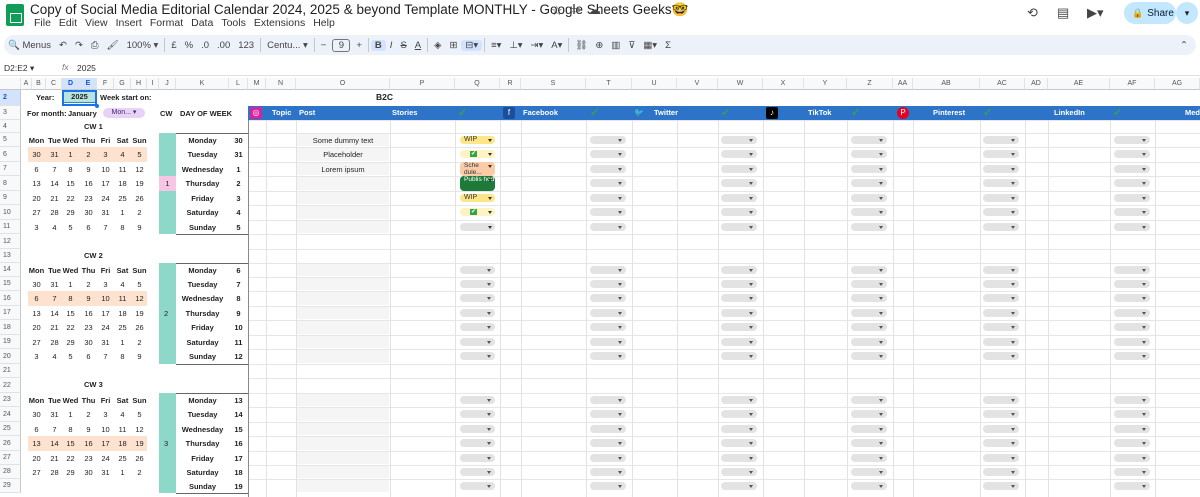  Describe the element at coordinates (54, 342) in the screenshot. I see `mini-calendar-day: 28` at that location.